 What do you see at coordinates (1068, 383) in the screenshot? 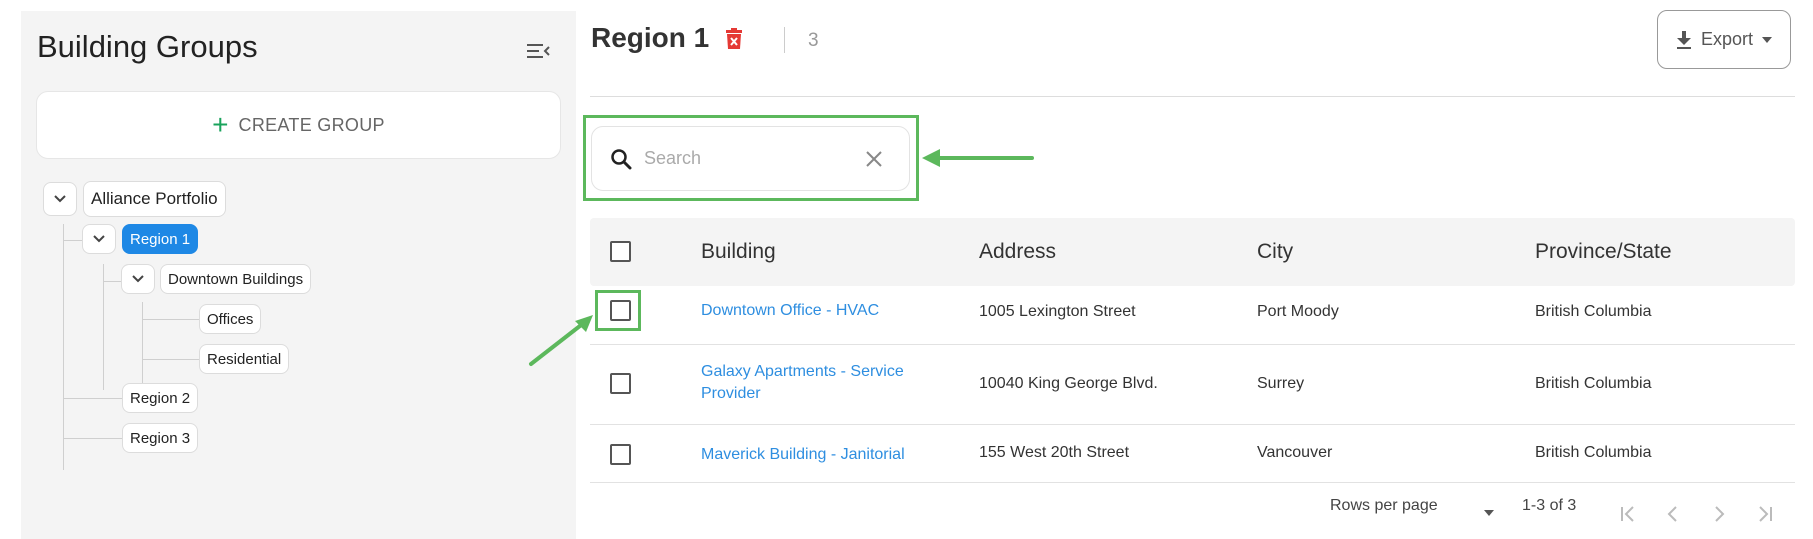
I see `address-cell: 10040 King George Blvd.` at bounding box center [1068, 383].